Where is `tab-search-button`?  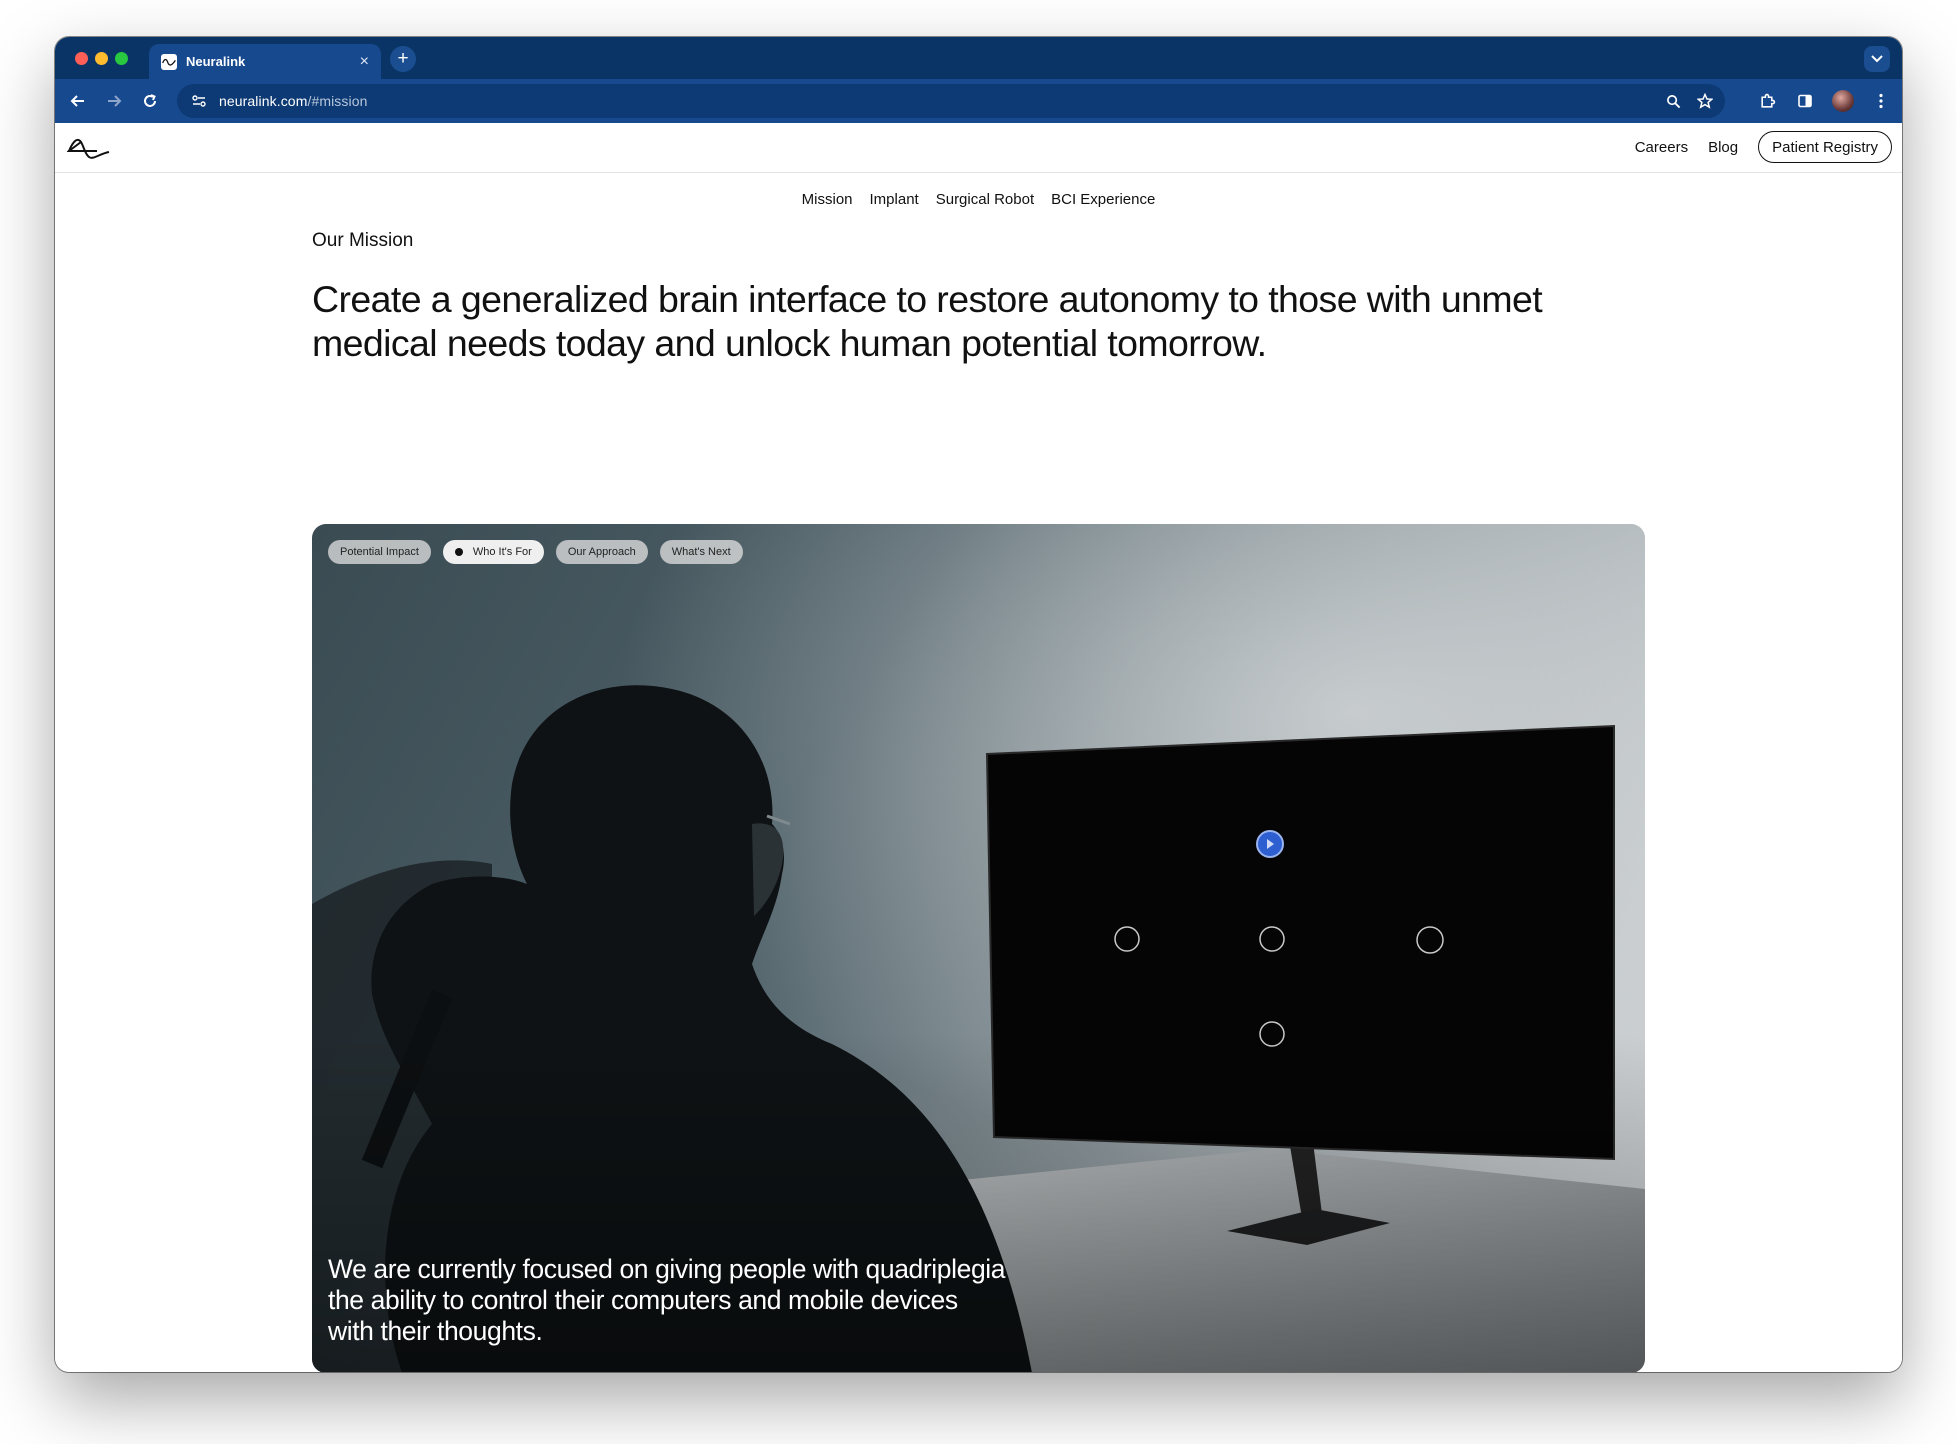
tab-search-button is located at coordinates (1877, 59).